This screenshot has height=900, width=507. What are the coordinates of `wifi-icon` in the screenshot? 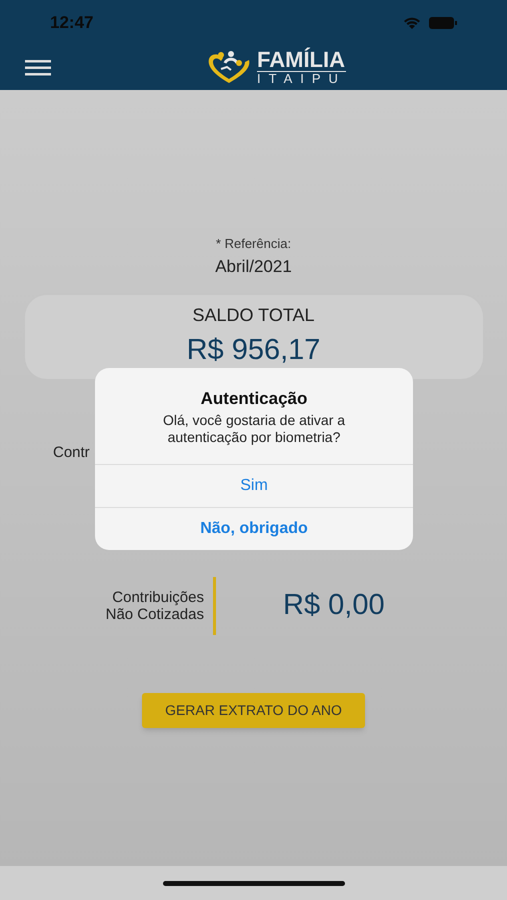 It's located at (412, 23).